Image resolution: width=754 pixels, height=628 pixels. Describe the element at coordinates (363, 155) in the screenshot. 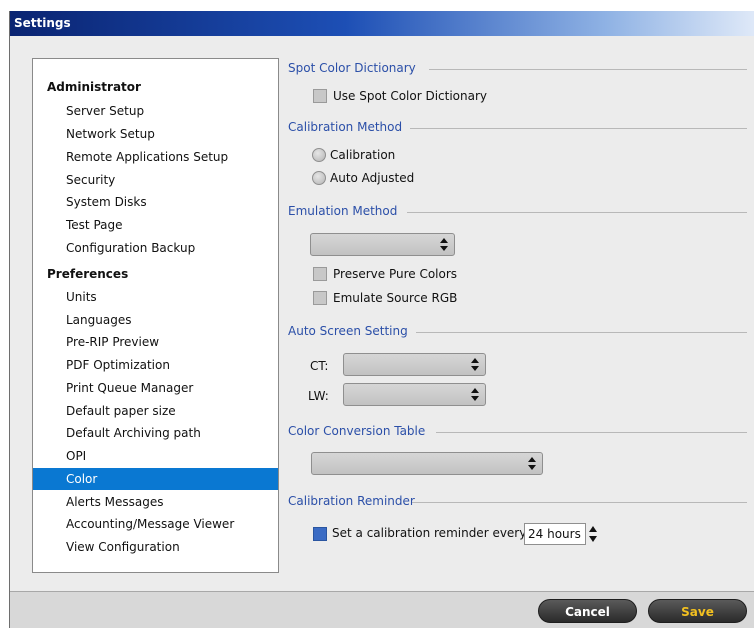

I see `calibration-radio-label: Calibration` at that location.